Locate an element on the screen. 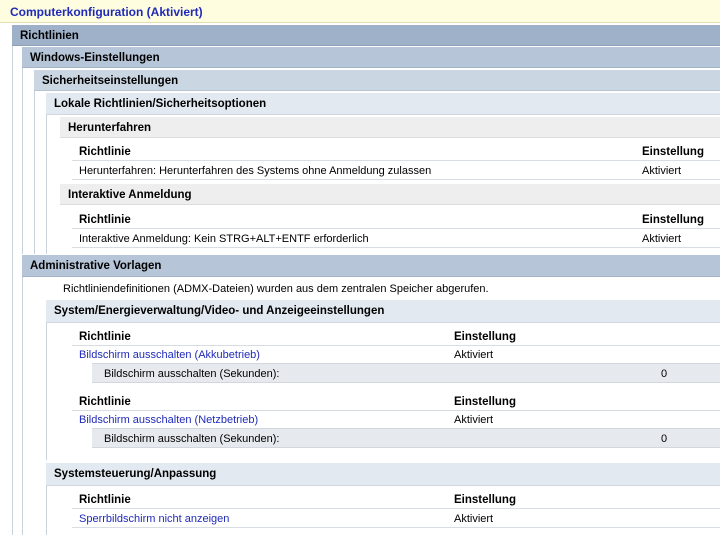  config-header: Computerkonfiguration (Aktiviert) is located at coordinates (360, 11).